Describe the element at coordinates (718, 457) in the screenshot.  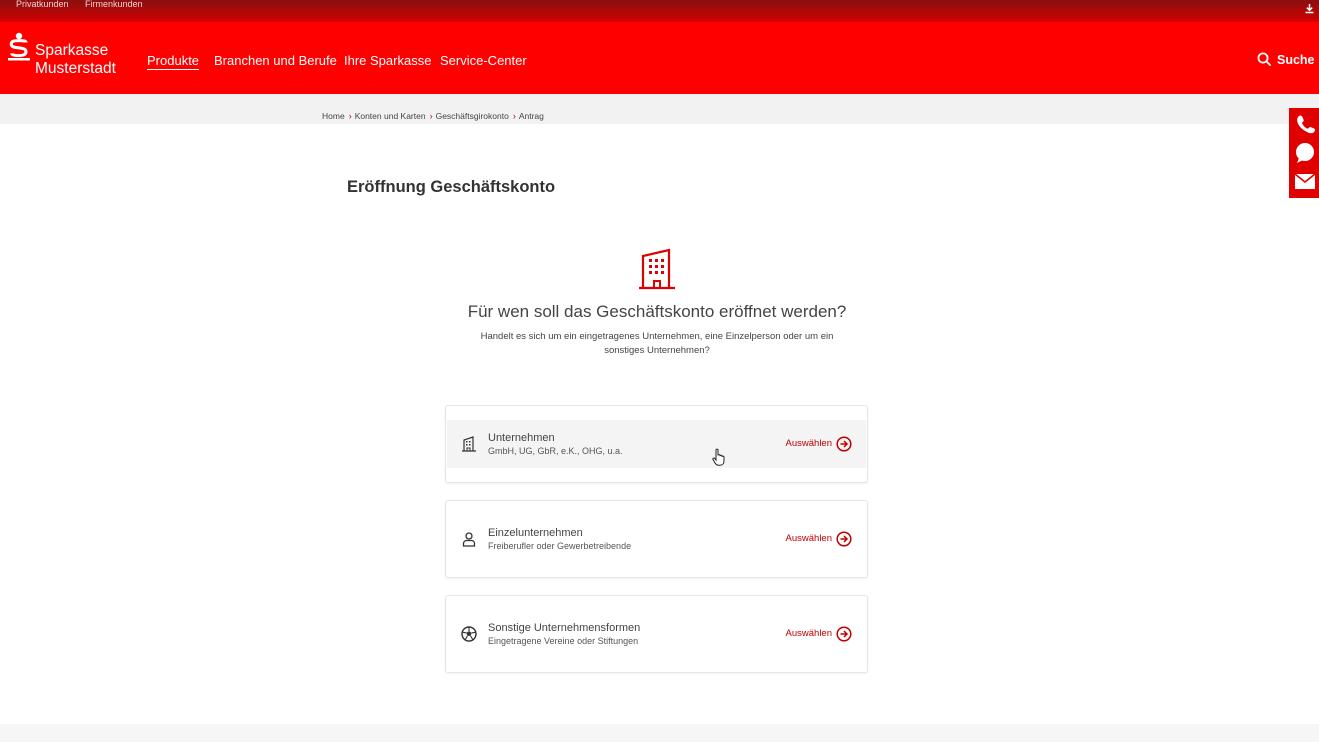
I see `hand-cursor-icon` at that location.